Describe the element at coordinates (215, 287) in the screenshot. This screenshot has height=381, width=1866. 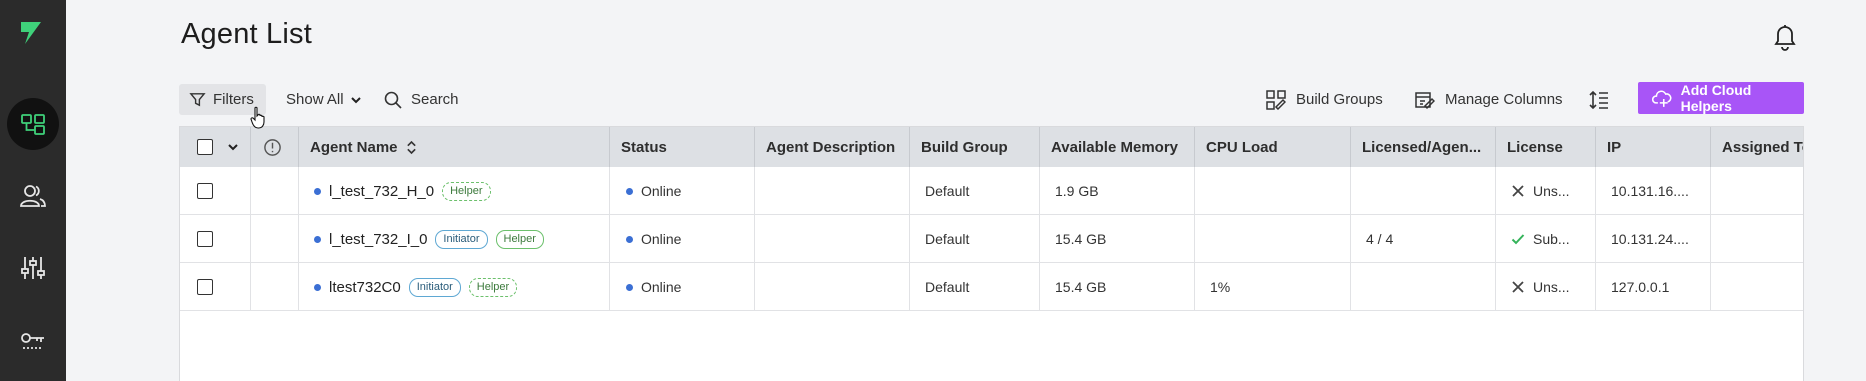
I see `row-select-cell` at that location.